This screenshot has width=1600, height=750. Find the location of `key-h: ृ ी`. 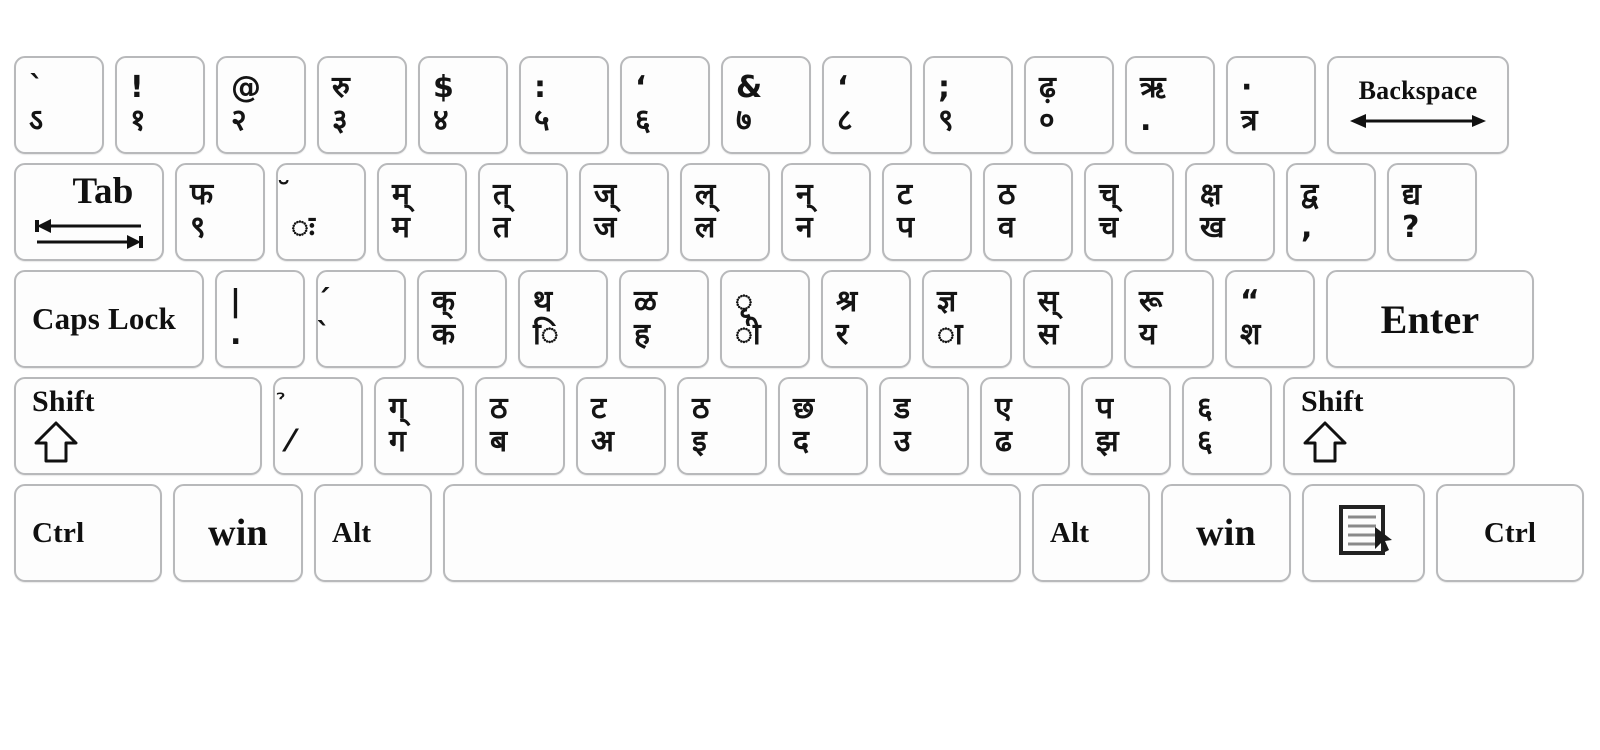

key-h: ृ ी is located at coordinates (765, 319).